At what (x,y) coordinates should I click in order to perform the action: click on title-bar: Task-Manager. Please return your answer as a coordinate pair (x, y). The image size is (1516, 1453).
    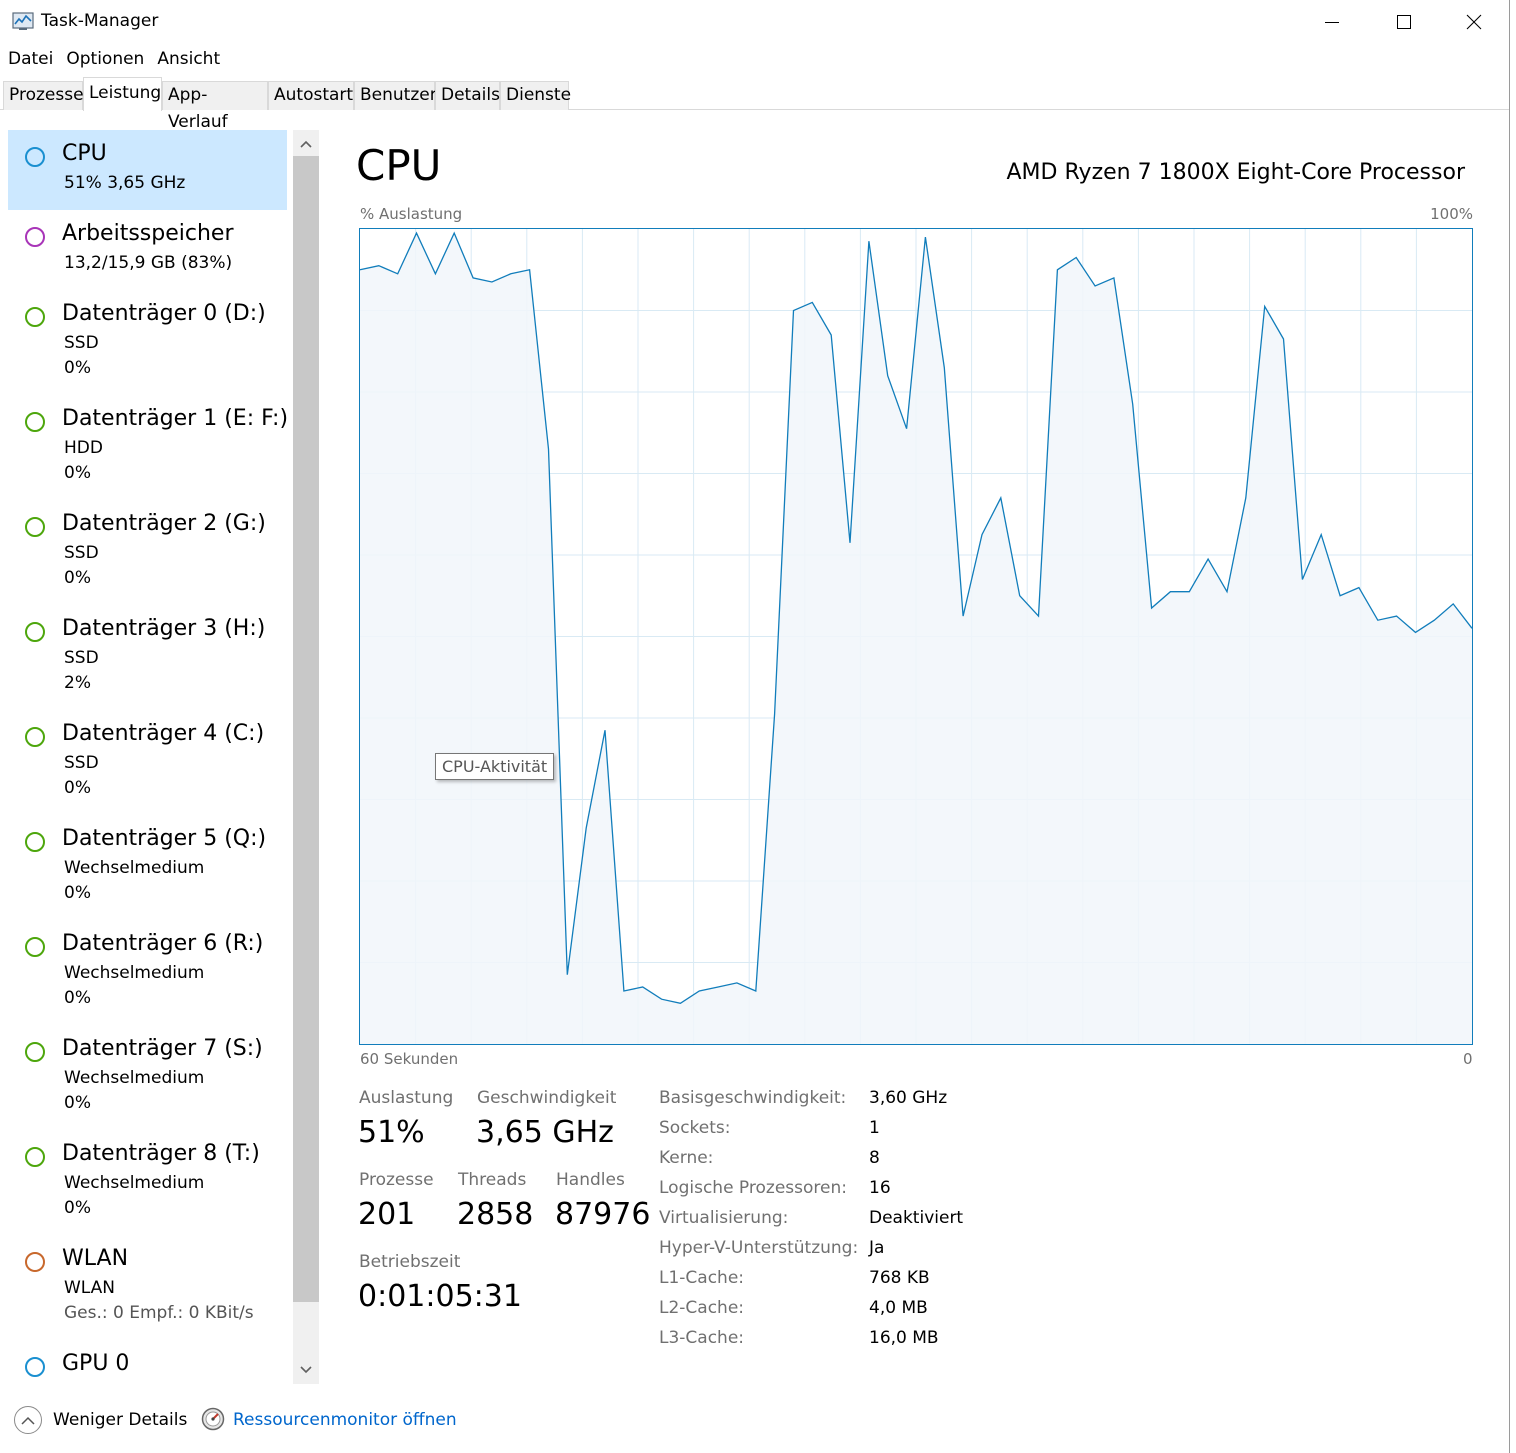
    Looking at the image, I should click on (754, 22).